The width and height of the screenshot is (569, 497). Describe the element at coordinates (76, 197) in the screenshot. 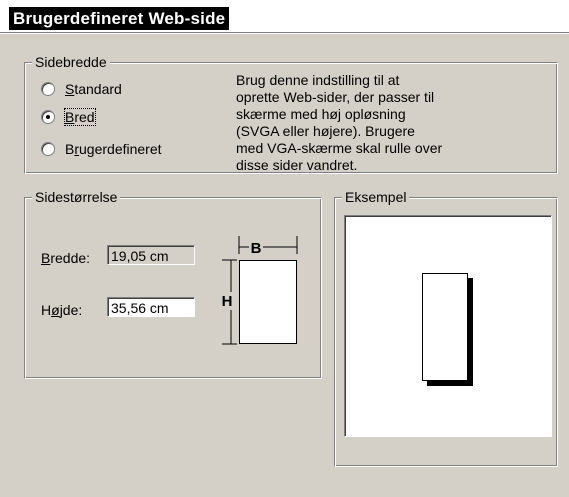

I see `sidestorrelse-legend: Sidestørrelse` at that location.